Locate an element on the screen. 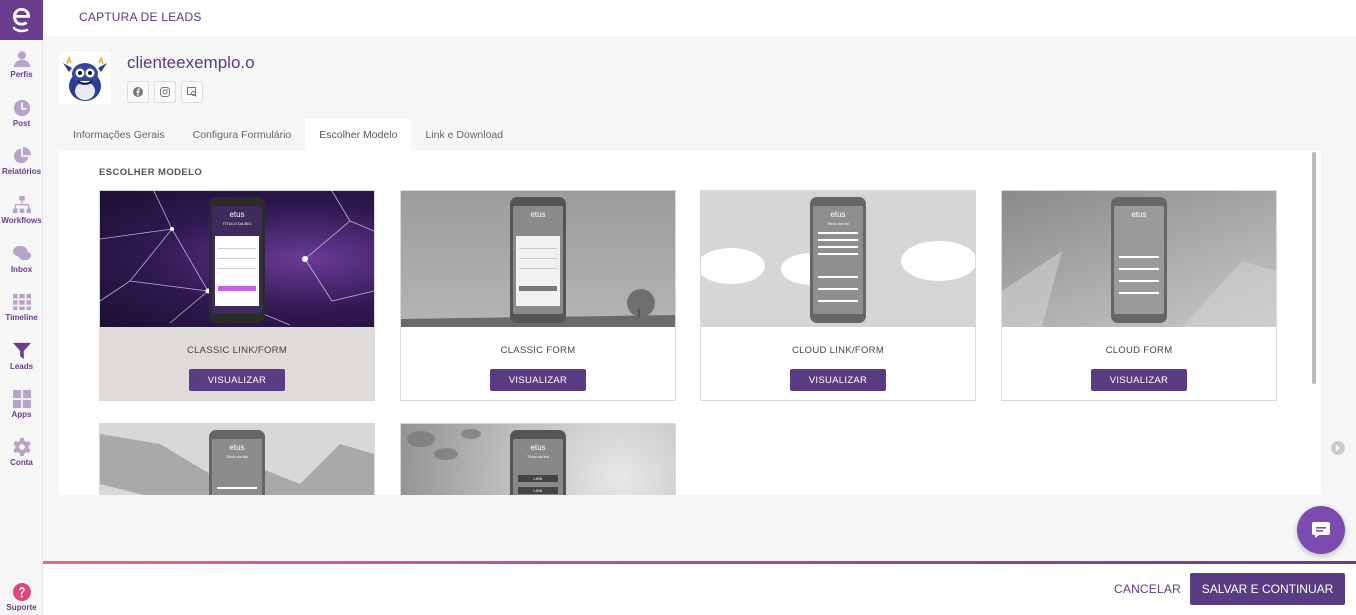  etus-logo-icon is located at coordinates (21, 20).